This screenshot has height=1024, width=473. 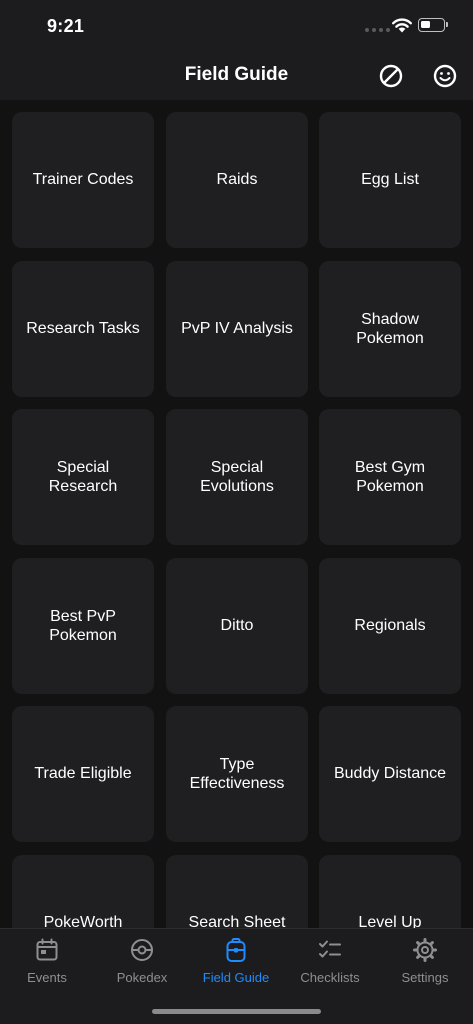 I want to click on tile-regionals: Regionals, so click(x=390, y=626).